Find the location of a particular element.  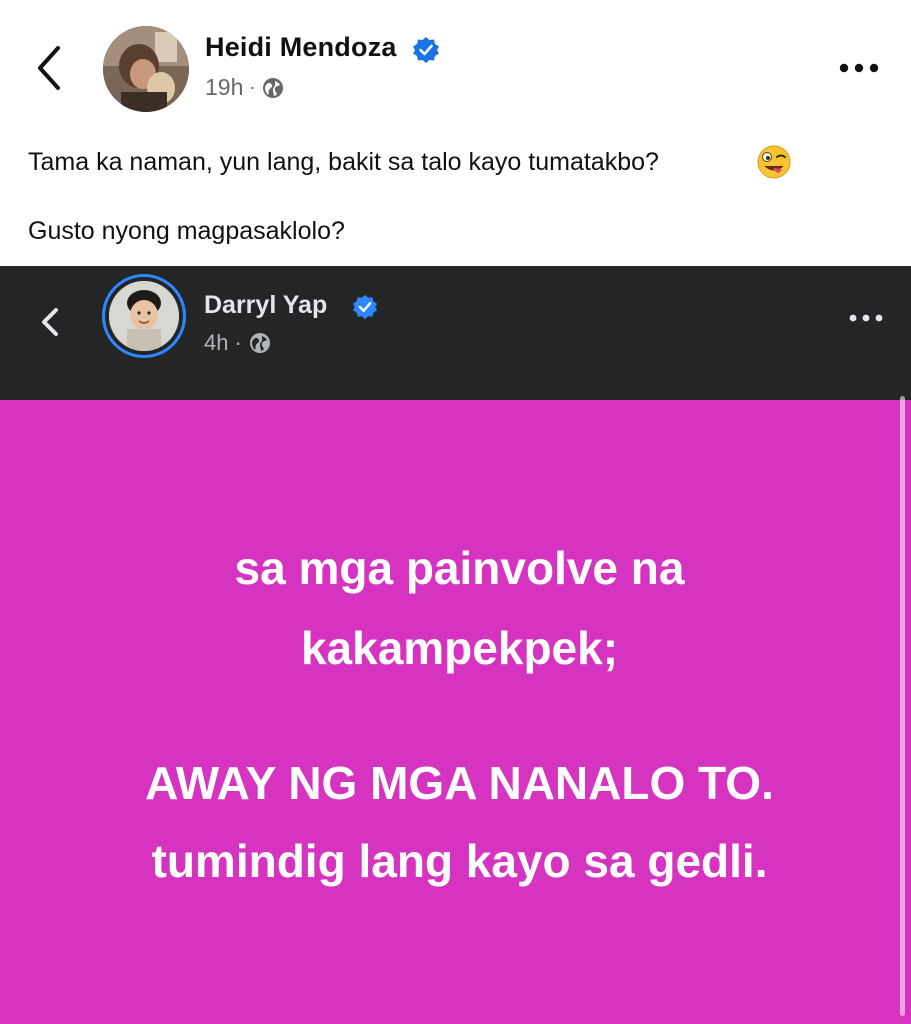

zany-face-emoji-icon is located at coordinates (774, 162).